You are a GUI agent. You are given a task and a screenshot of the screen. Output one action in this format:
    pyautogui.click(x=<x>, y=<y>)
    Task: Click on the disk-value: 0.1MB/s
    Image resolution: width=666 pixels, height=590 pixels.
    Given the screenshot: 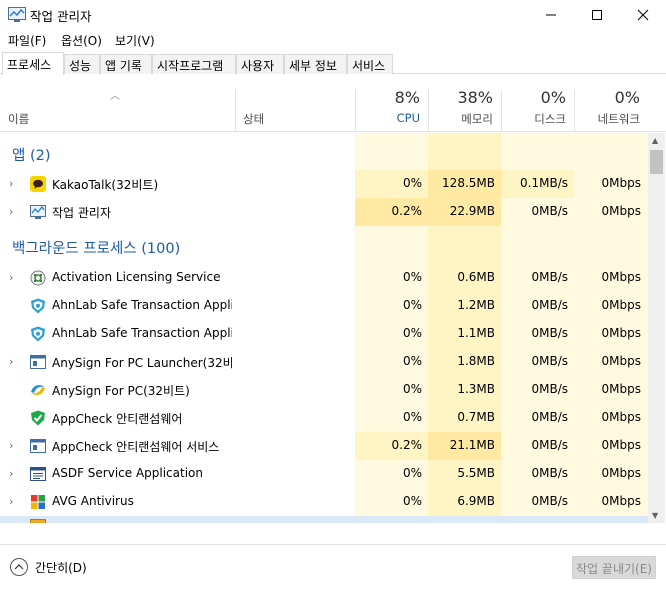 What is the action you would take?
    pyautogui.click(x=544, y=183)
    